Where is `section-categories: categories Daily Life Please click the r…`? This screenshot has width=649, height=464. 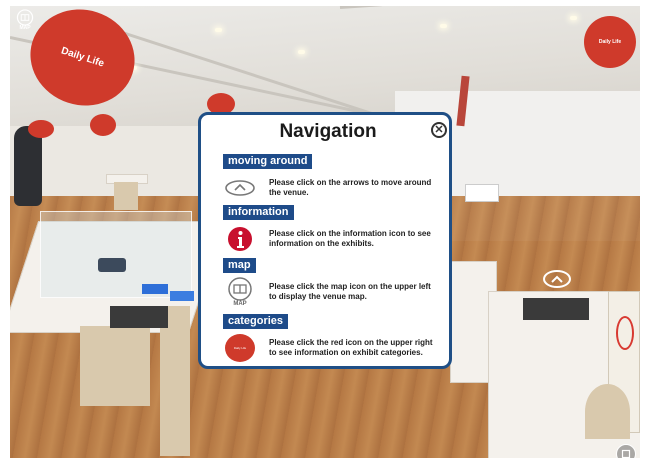
section-categories: categories Daily Life Please click the r… is located at coordinates (330, 337).